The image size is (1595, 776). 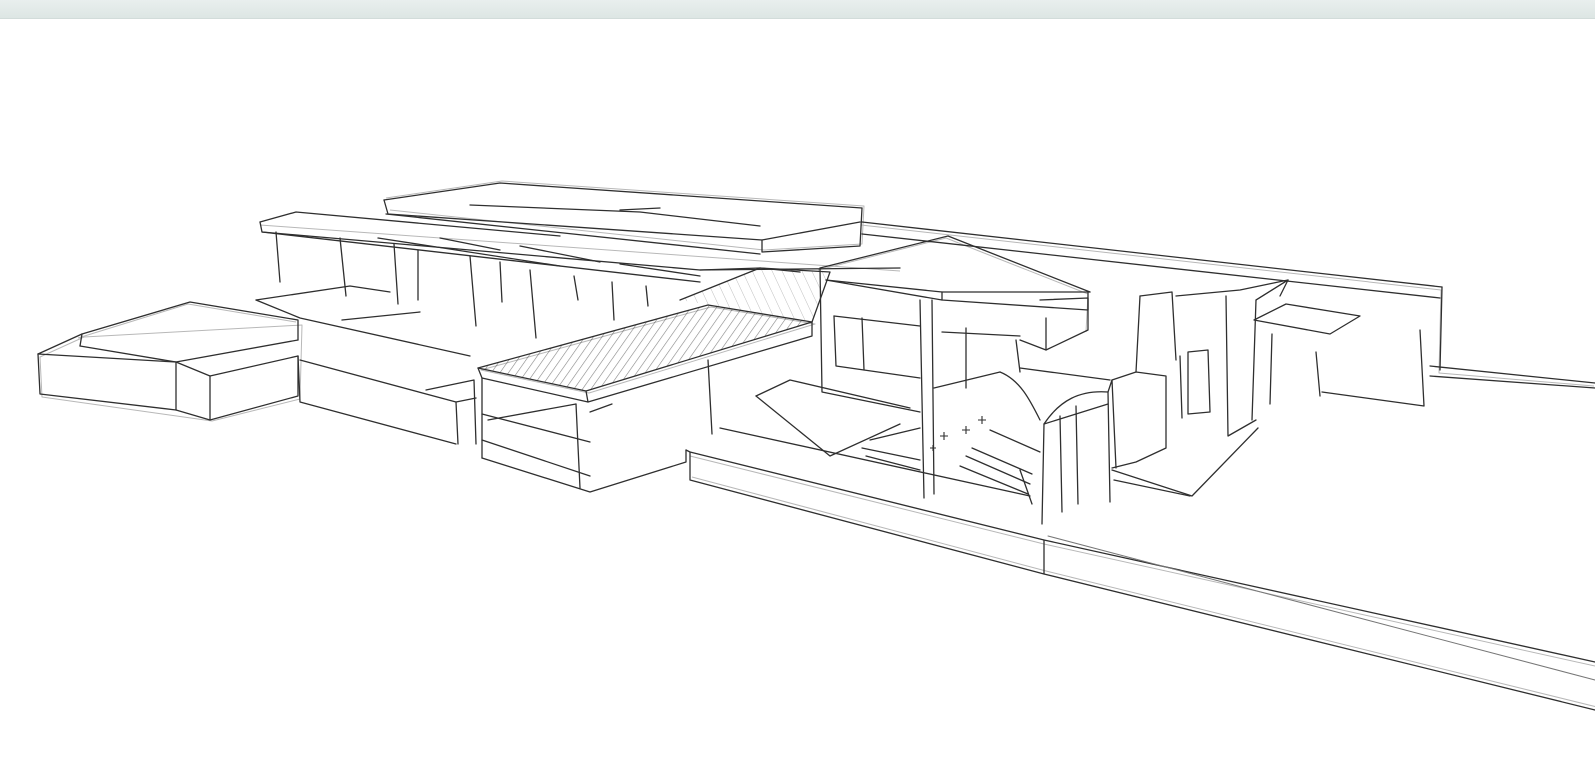 What do you see at coordinates (958, 433) in the screenshot?
I see `courtyard-plants` at bounding box center [958, 433].